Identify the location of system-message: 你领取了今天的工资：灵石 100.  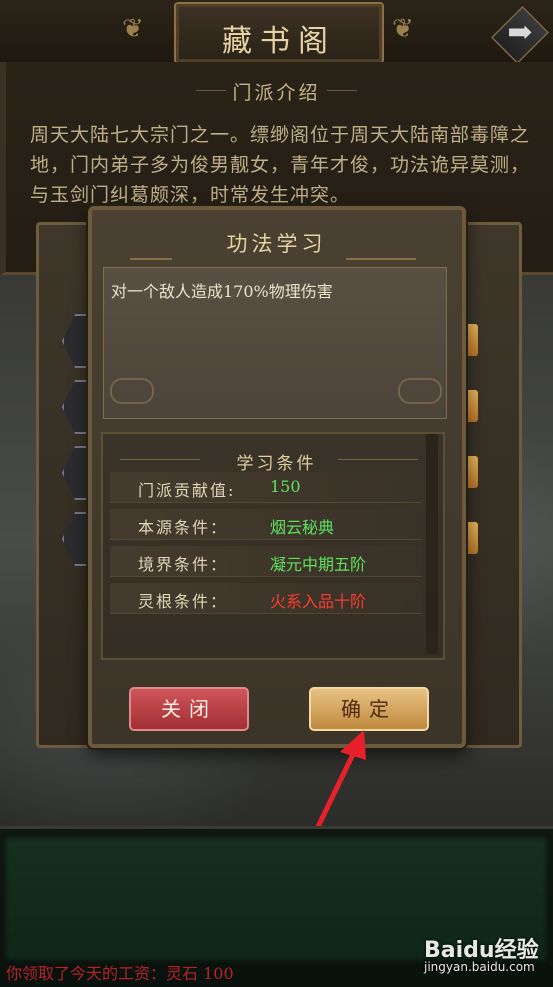
(120, 973).